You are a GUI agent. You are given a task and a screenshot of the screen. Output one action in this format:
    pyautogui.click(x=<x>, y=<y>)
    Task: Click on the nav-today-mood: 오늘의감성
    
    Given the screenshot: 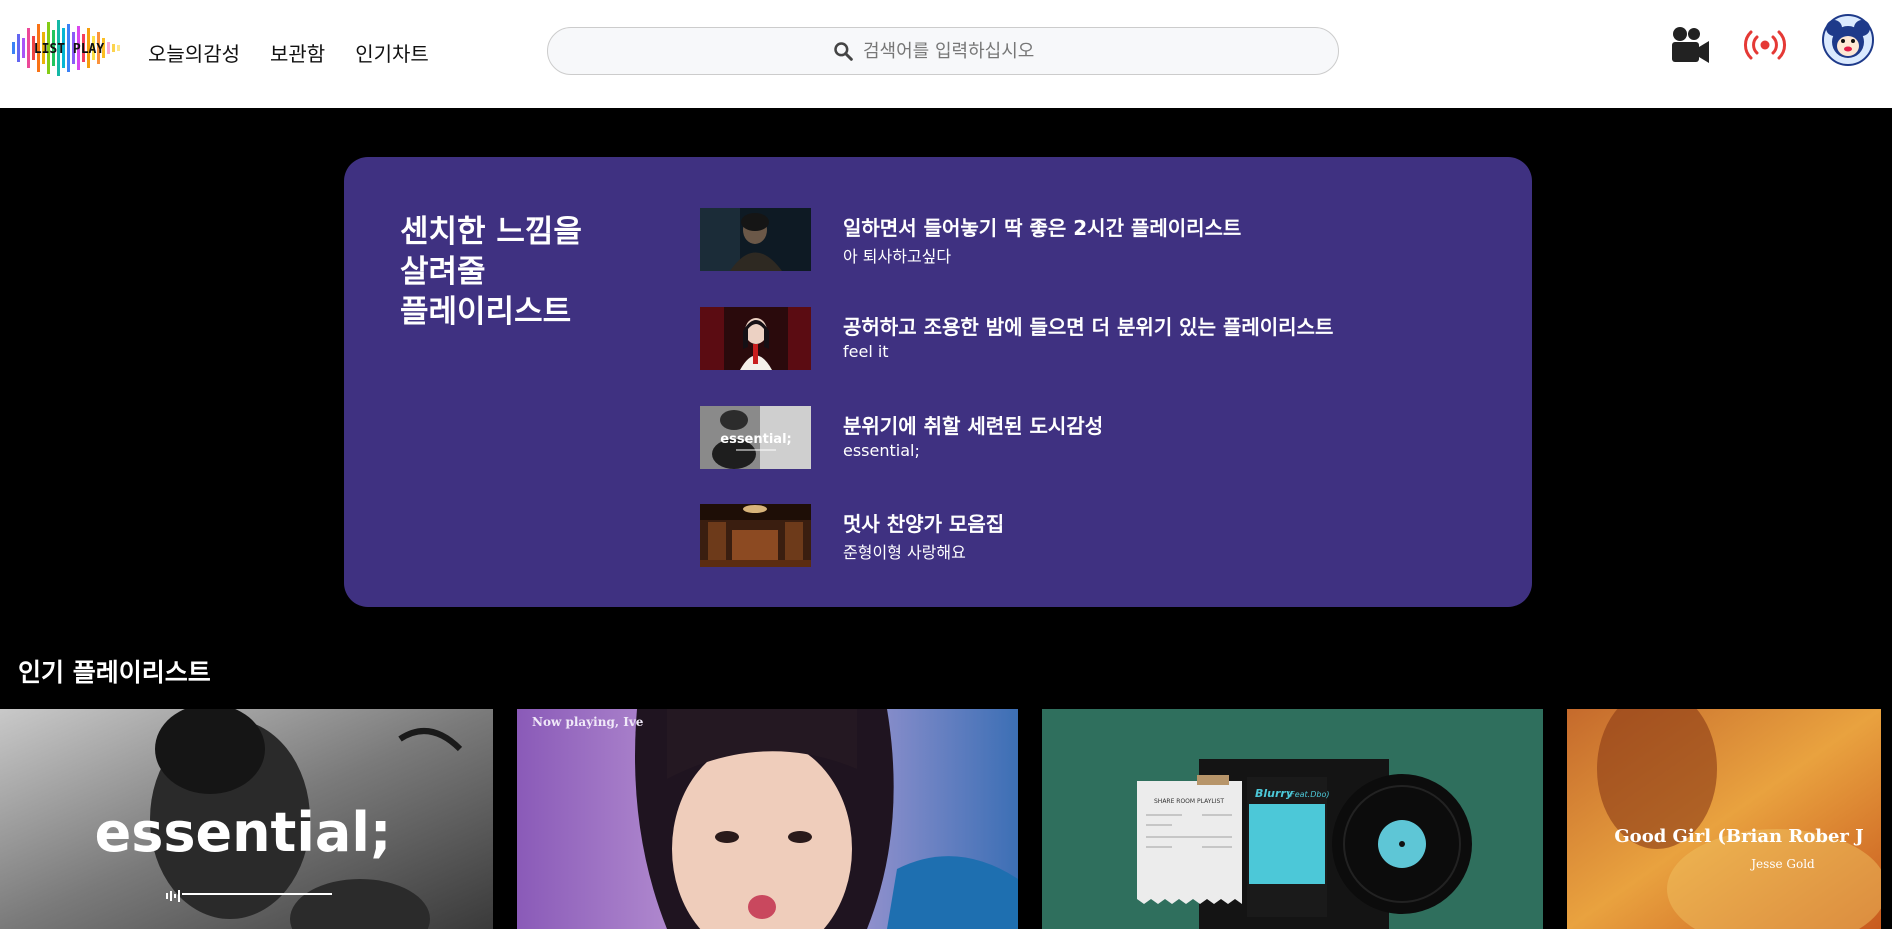 What is the action you would take?
    pyautogui.click(x=194, y=52)
    